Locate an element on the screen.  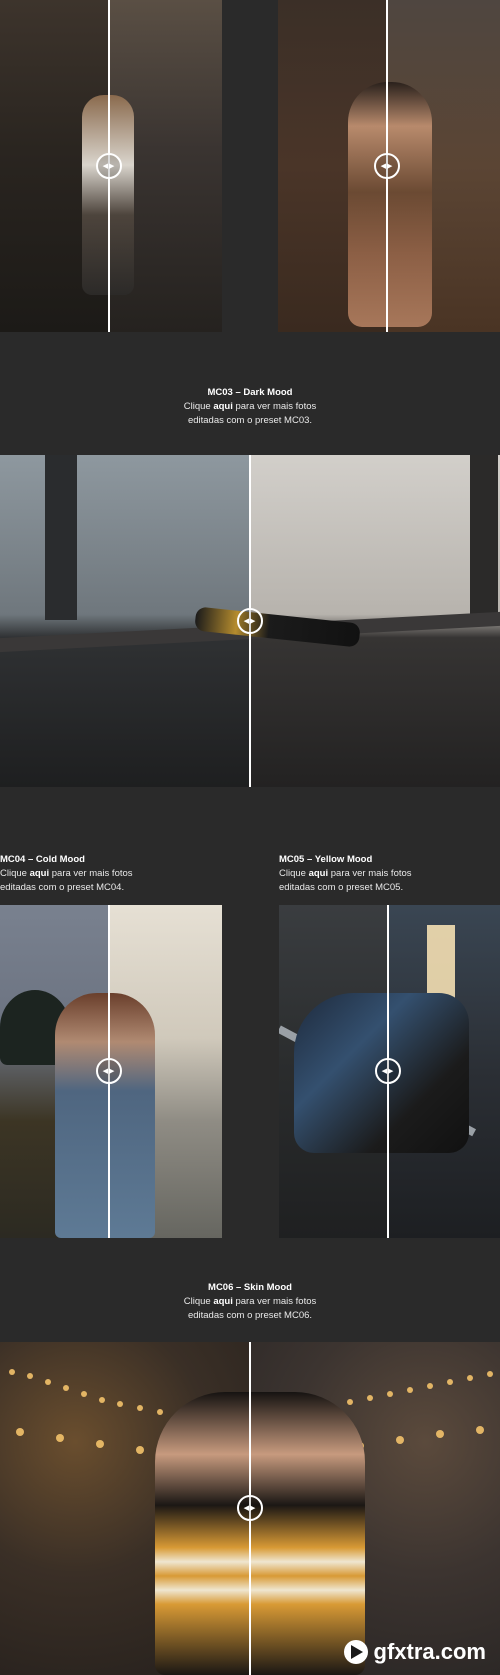
caption-text: editadas com o preset MC04. is located at coordinates (62, 887).